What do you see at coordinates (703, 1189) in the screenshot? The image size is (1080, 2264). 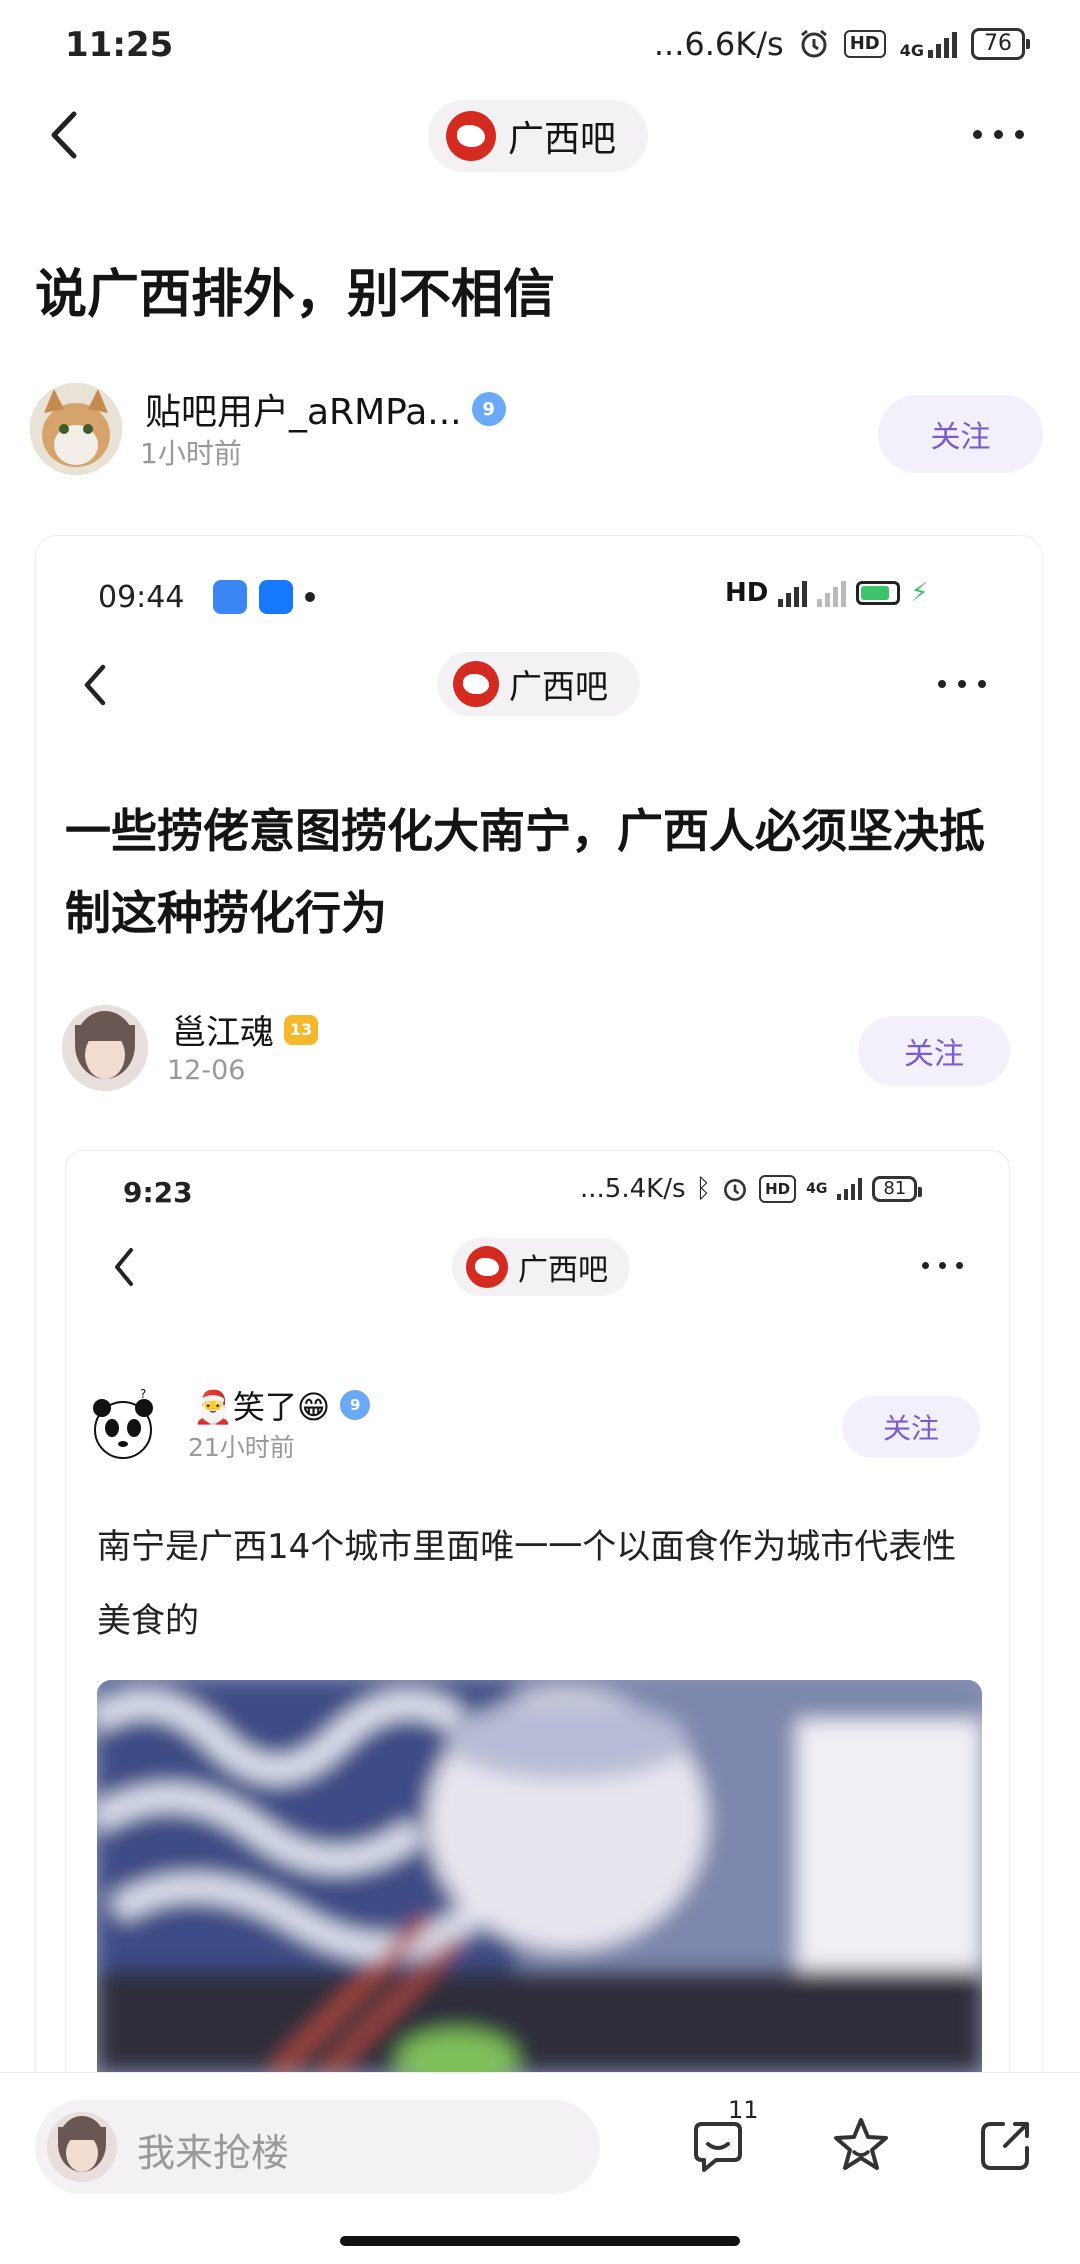 I see `bluetooth-icon: ᛒ` at bounding box center [703, 1189].